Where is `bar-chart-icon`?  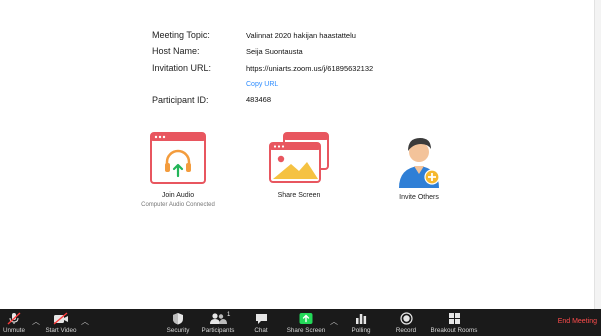 bar-chart-icon is located at coordinates (361, 319).